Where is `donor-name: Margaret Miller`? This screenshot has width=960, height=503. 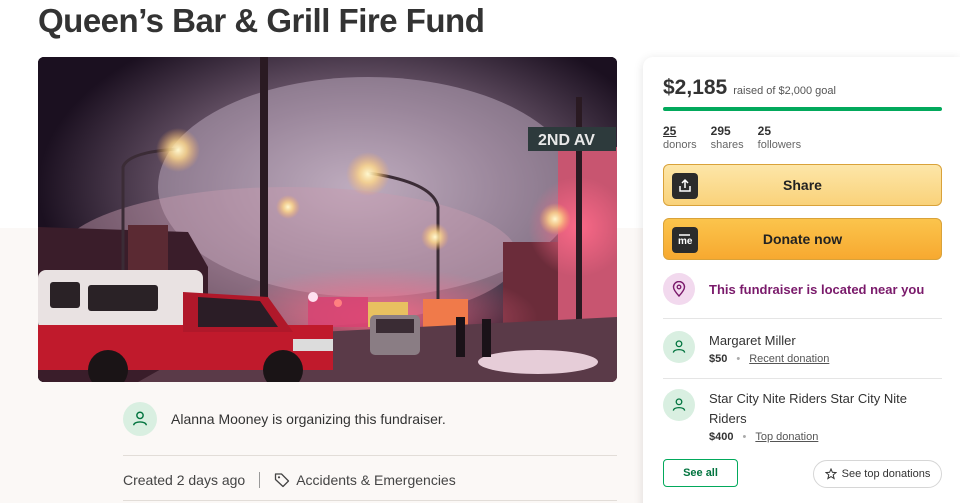 donor-name: Margaret Miller is located at coordinates (752, 340).